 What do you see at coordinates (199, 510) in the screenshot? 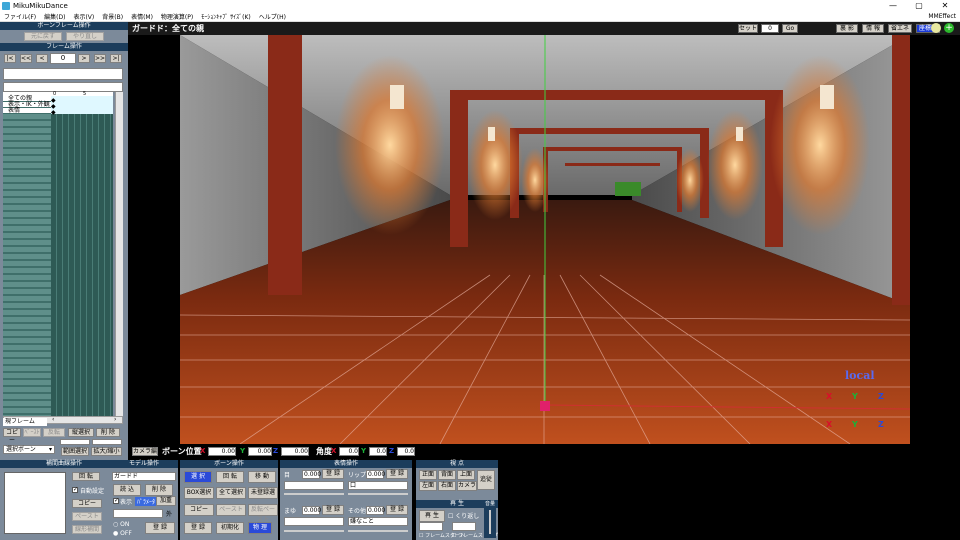
I see `bone-copy-button: コピー` at bounding box center [199, 510].